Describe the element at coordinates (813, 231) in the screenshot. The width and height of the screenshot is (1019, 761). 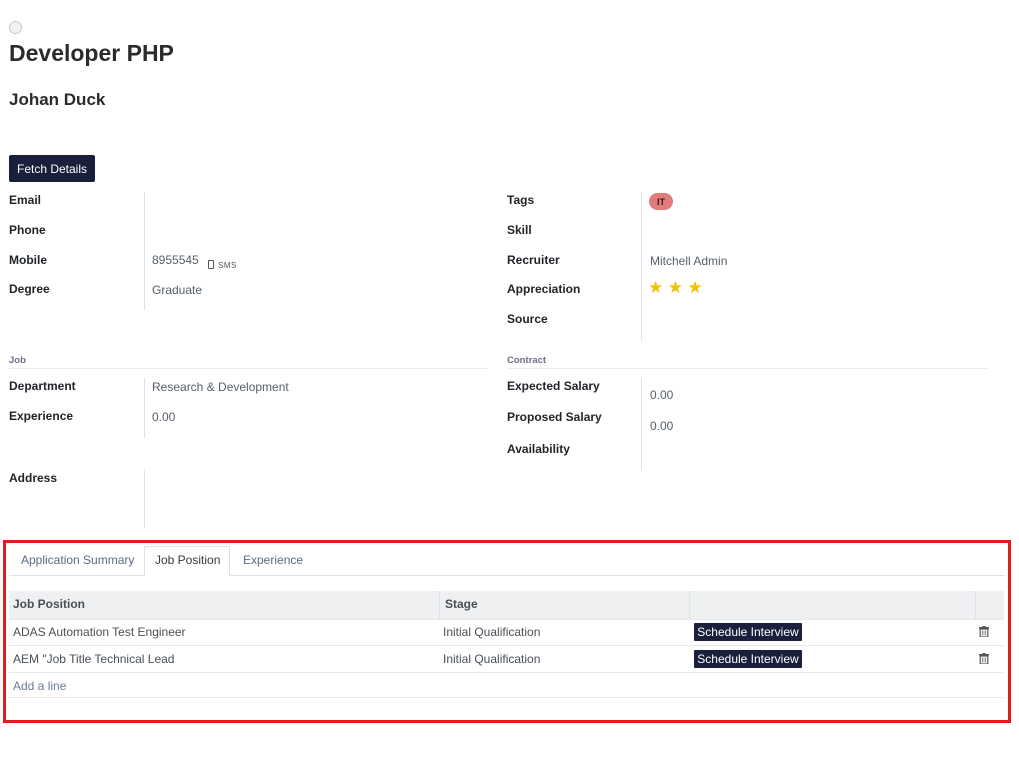
I see `skill-field` at that location.